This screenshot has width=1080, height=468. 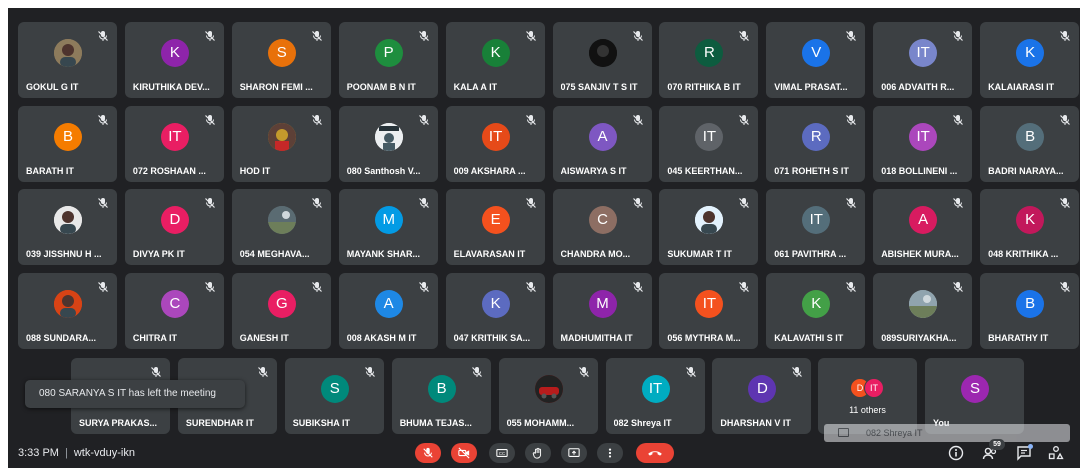 What do you see at coordinates (816, 53) in the screenshot?
I see `avatar: V` at bounding box center [816, 53].